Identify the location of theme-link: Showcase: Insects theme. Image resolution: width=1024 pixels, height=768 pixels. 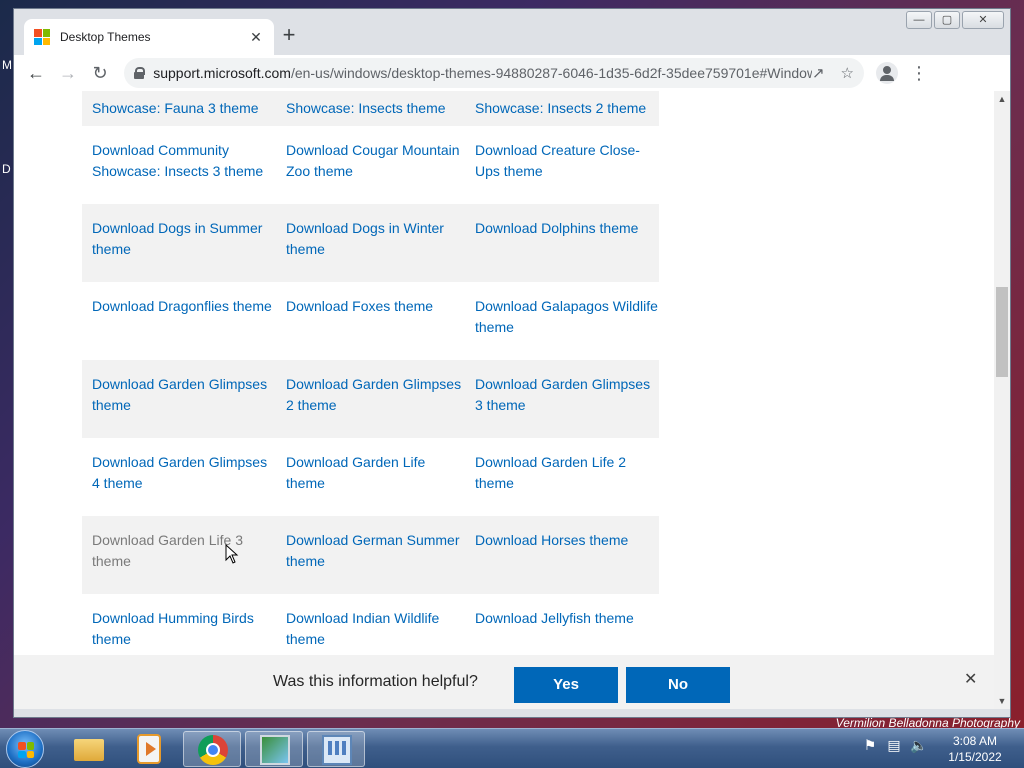
(370, 112).